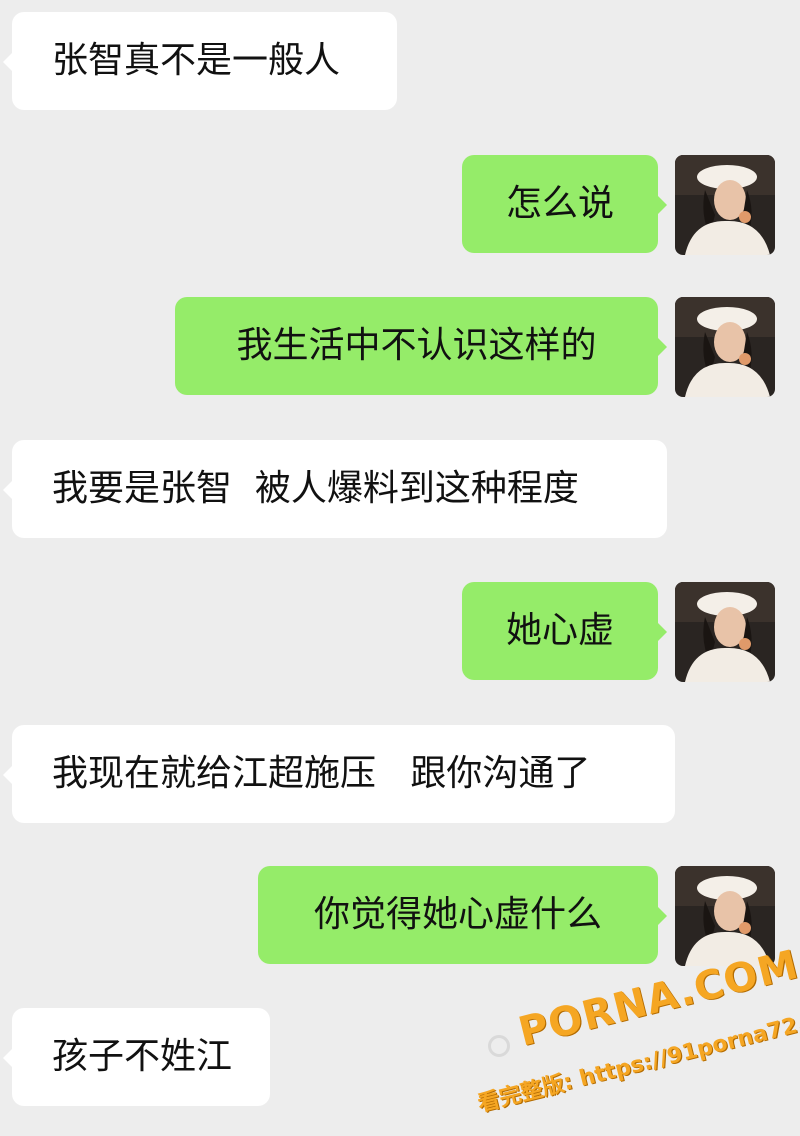 The image size is (800, 1136). I want to click on message-text: 我要是张智 被人爆料到这种程度, so click(315, 488).